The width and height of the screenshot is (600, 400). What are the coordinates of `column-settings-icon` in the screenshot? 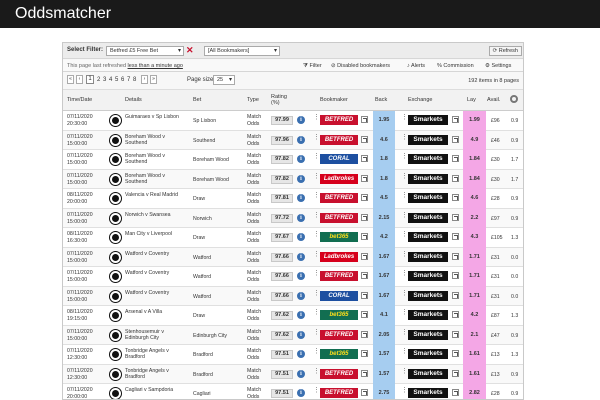 It's located at (514, 99).